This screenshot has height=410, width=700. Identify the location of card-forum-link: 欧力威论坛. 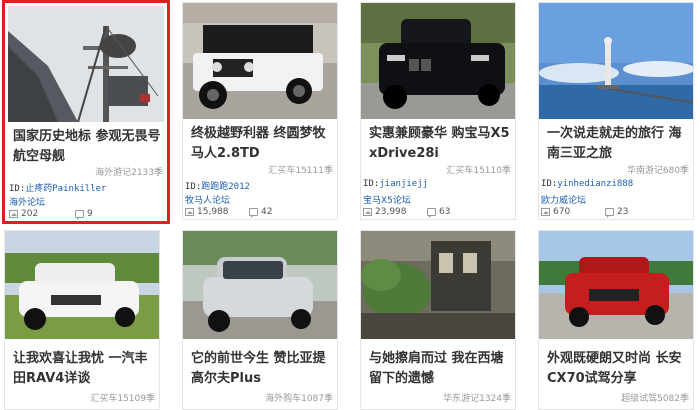
(563, 199).